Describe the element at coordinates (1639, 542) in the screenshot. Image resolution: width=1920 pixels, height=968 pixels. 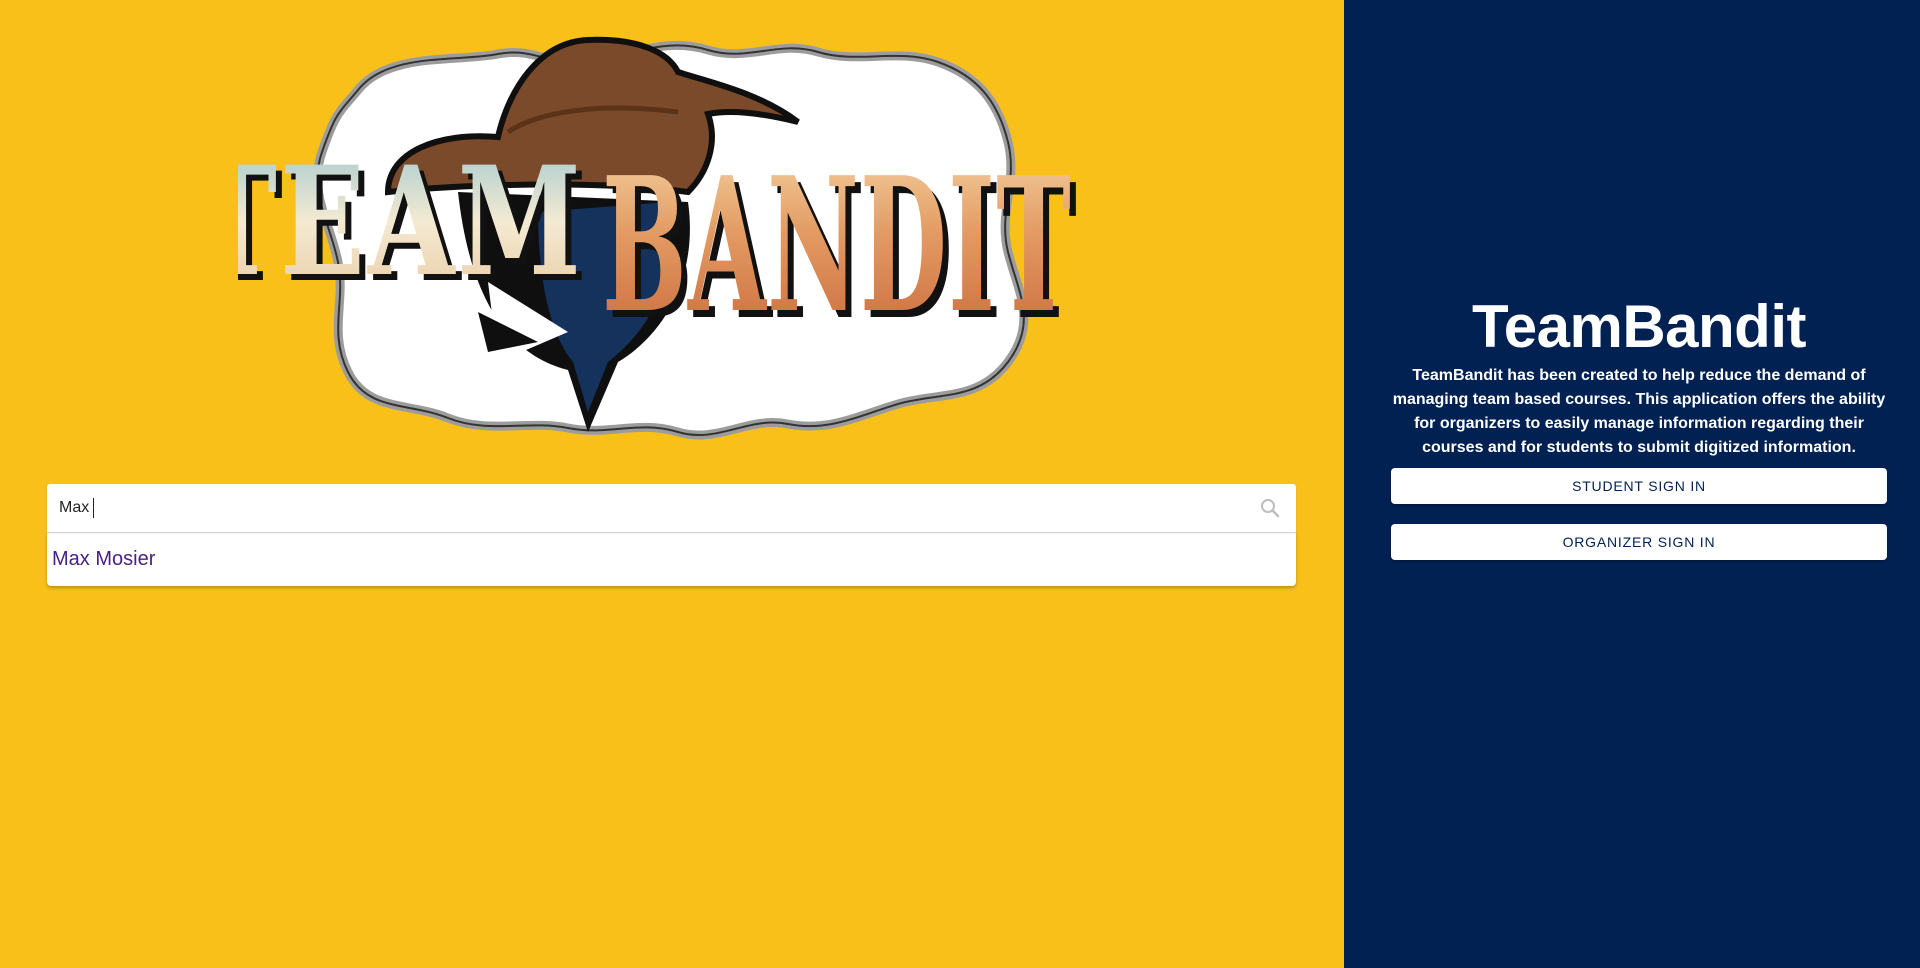
I see `organizer-sign-in-button: ORGANIZER SIGN IN` at that location.